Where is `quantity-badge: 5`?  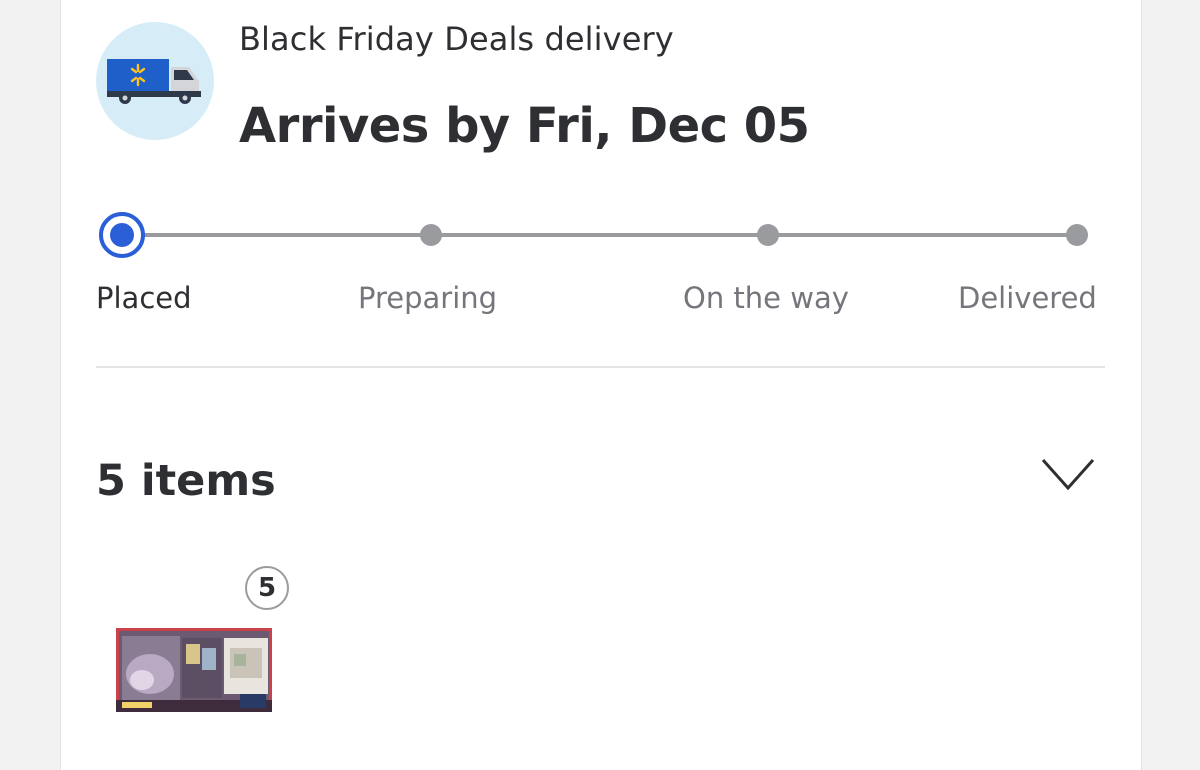 quantity-badge: 5 is located at coordinates (267, 588).